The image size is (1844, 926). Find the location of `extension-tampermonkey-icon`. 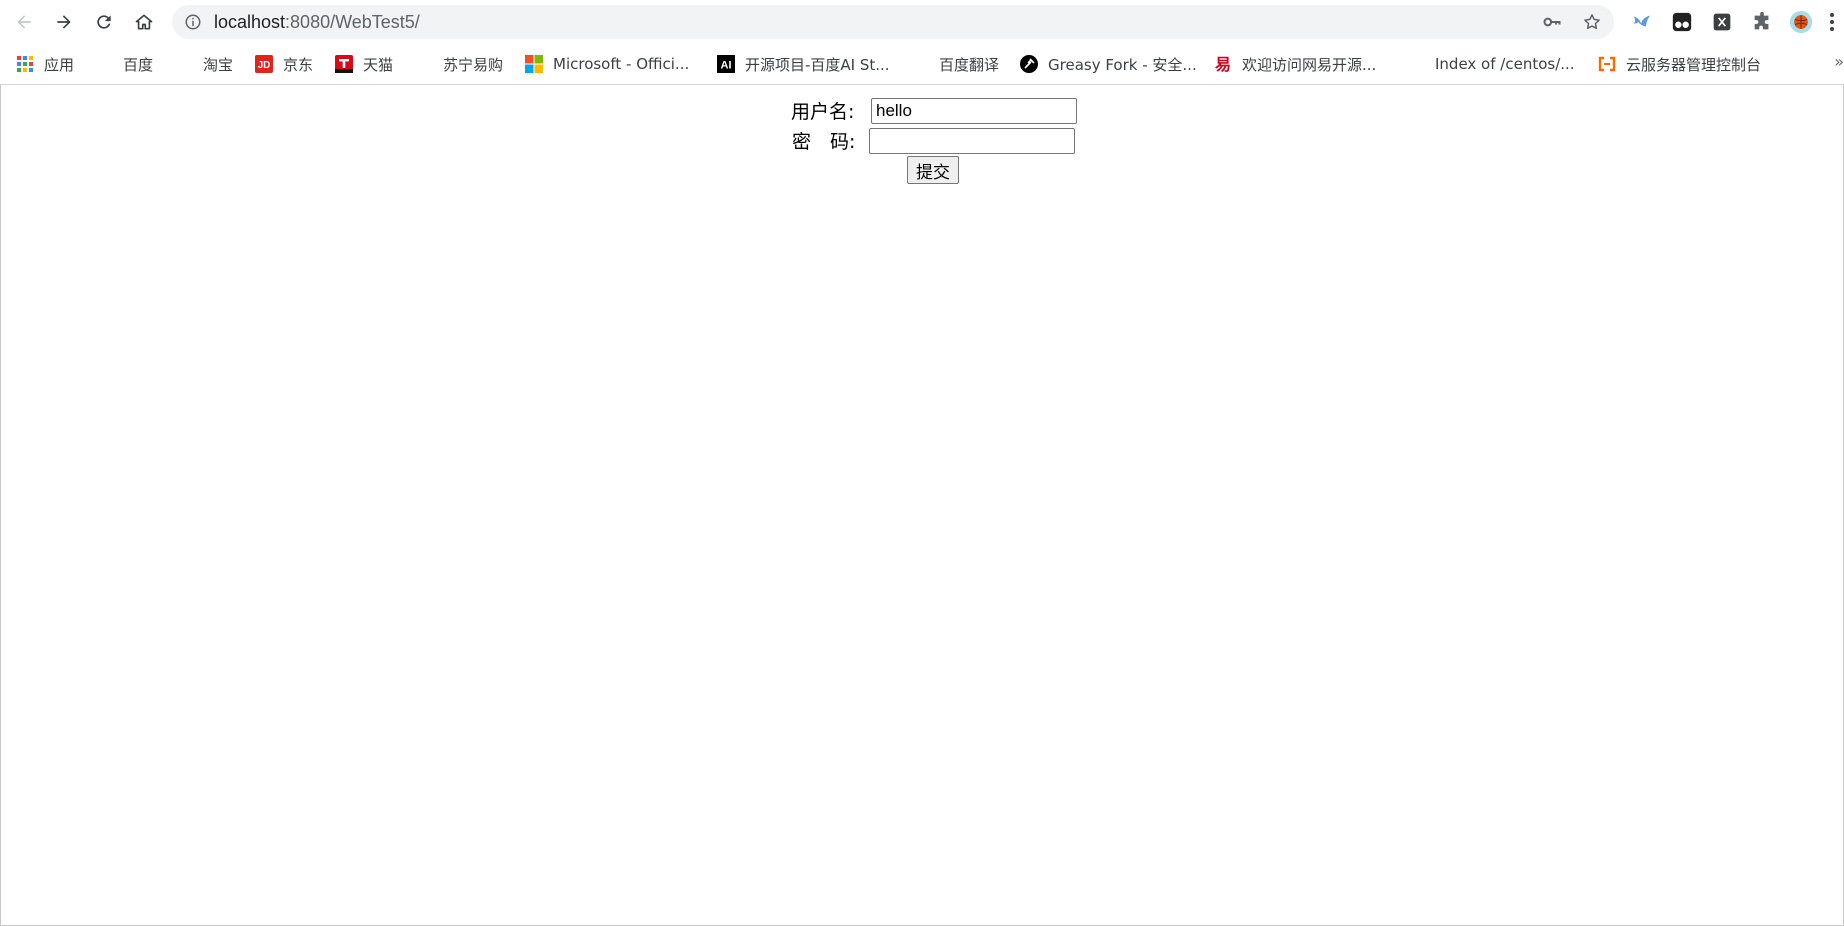

extension-tampermonkey-icon is located at coordinates (1682, 22).